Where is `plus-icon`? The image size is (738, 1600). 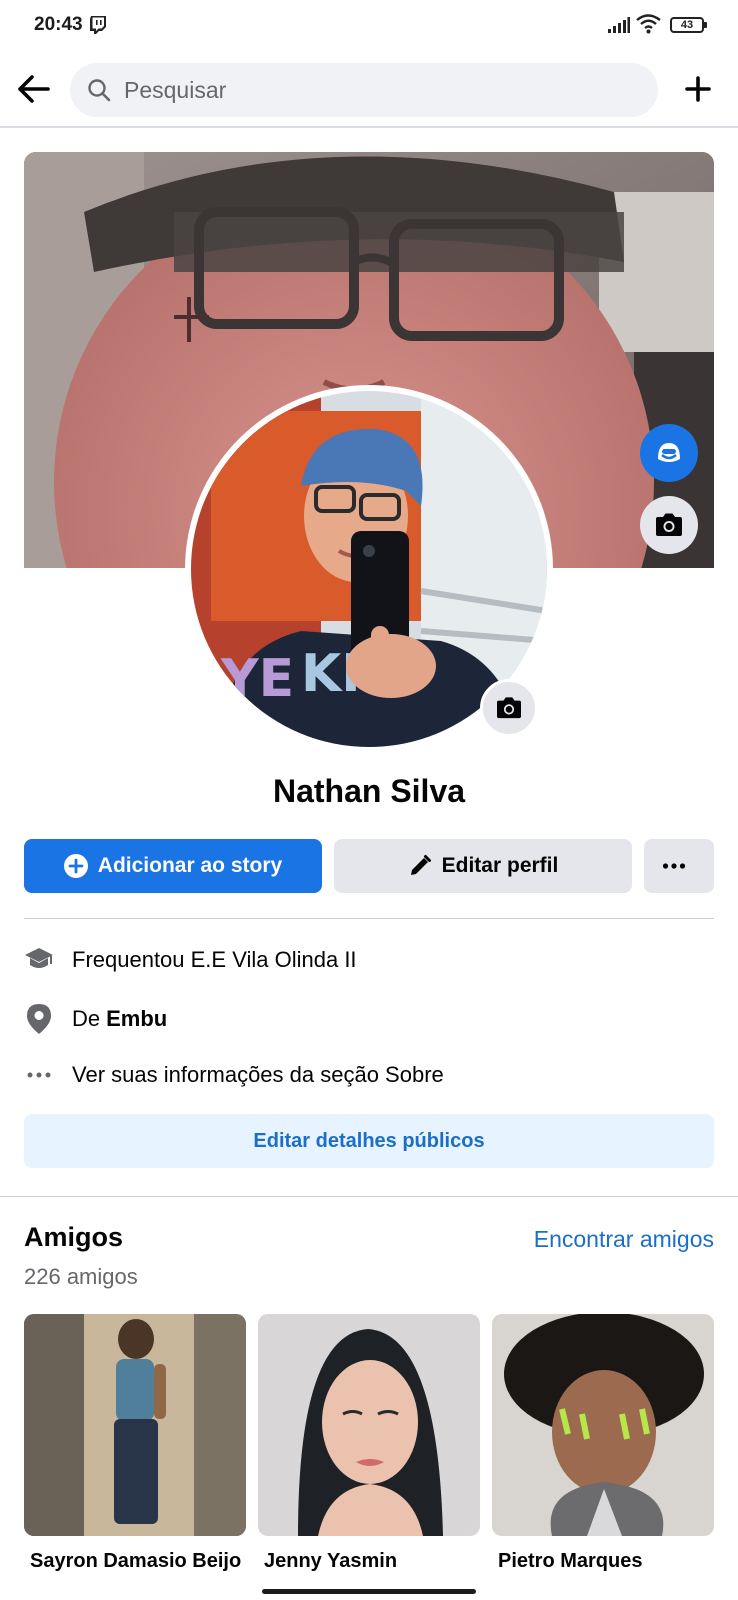
plus-icon is located at coordinates (698, 89).